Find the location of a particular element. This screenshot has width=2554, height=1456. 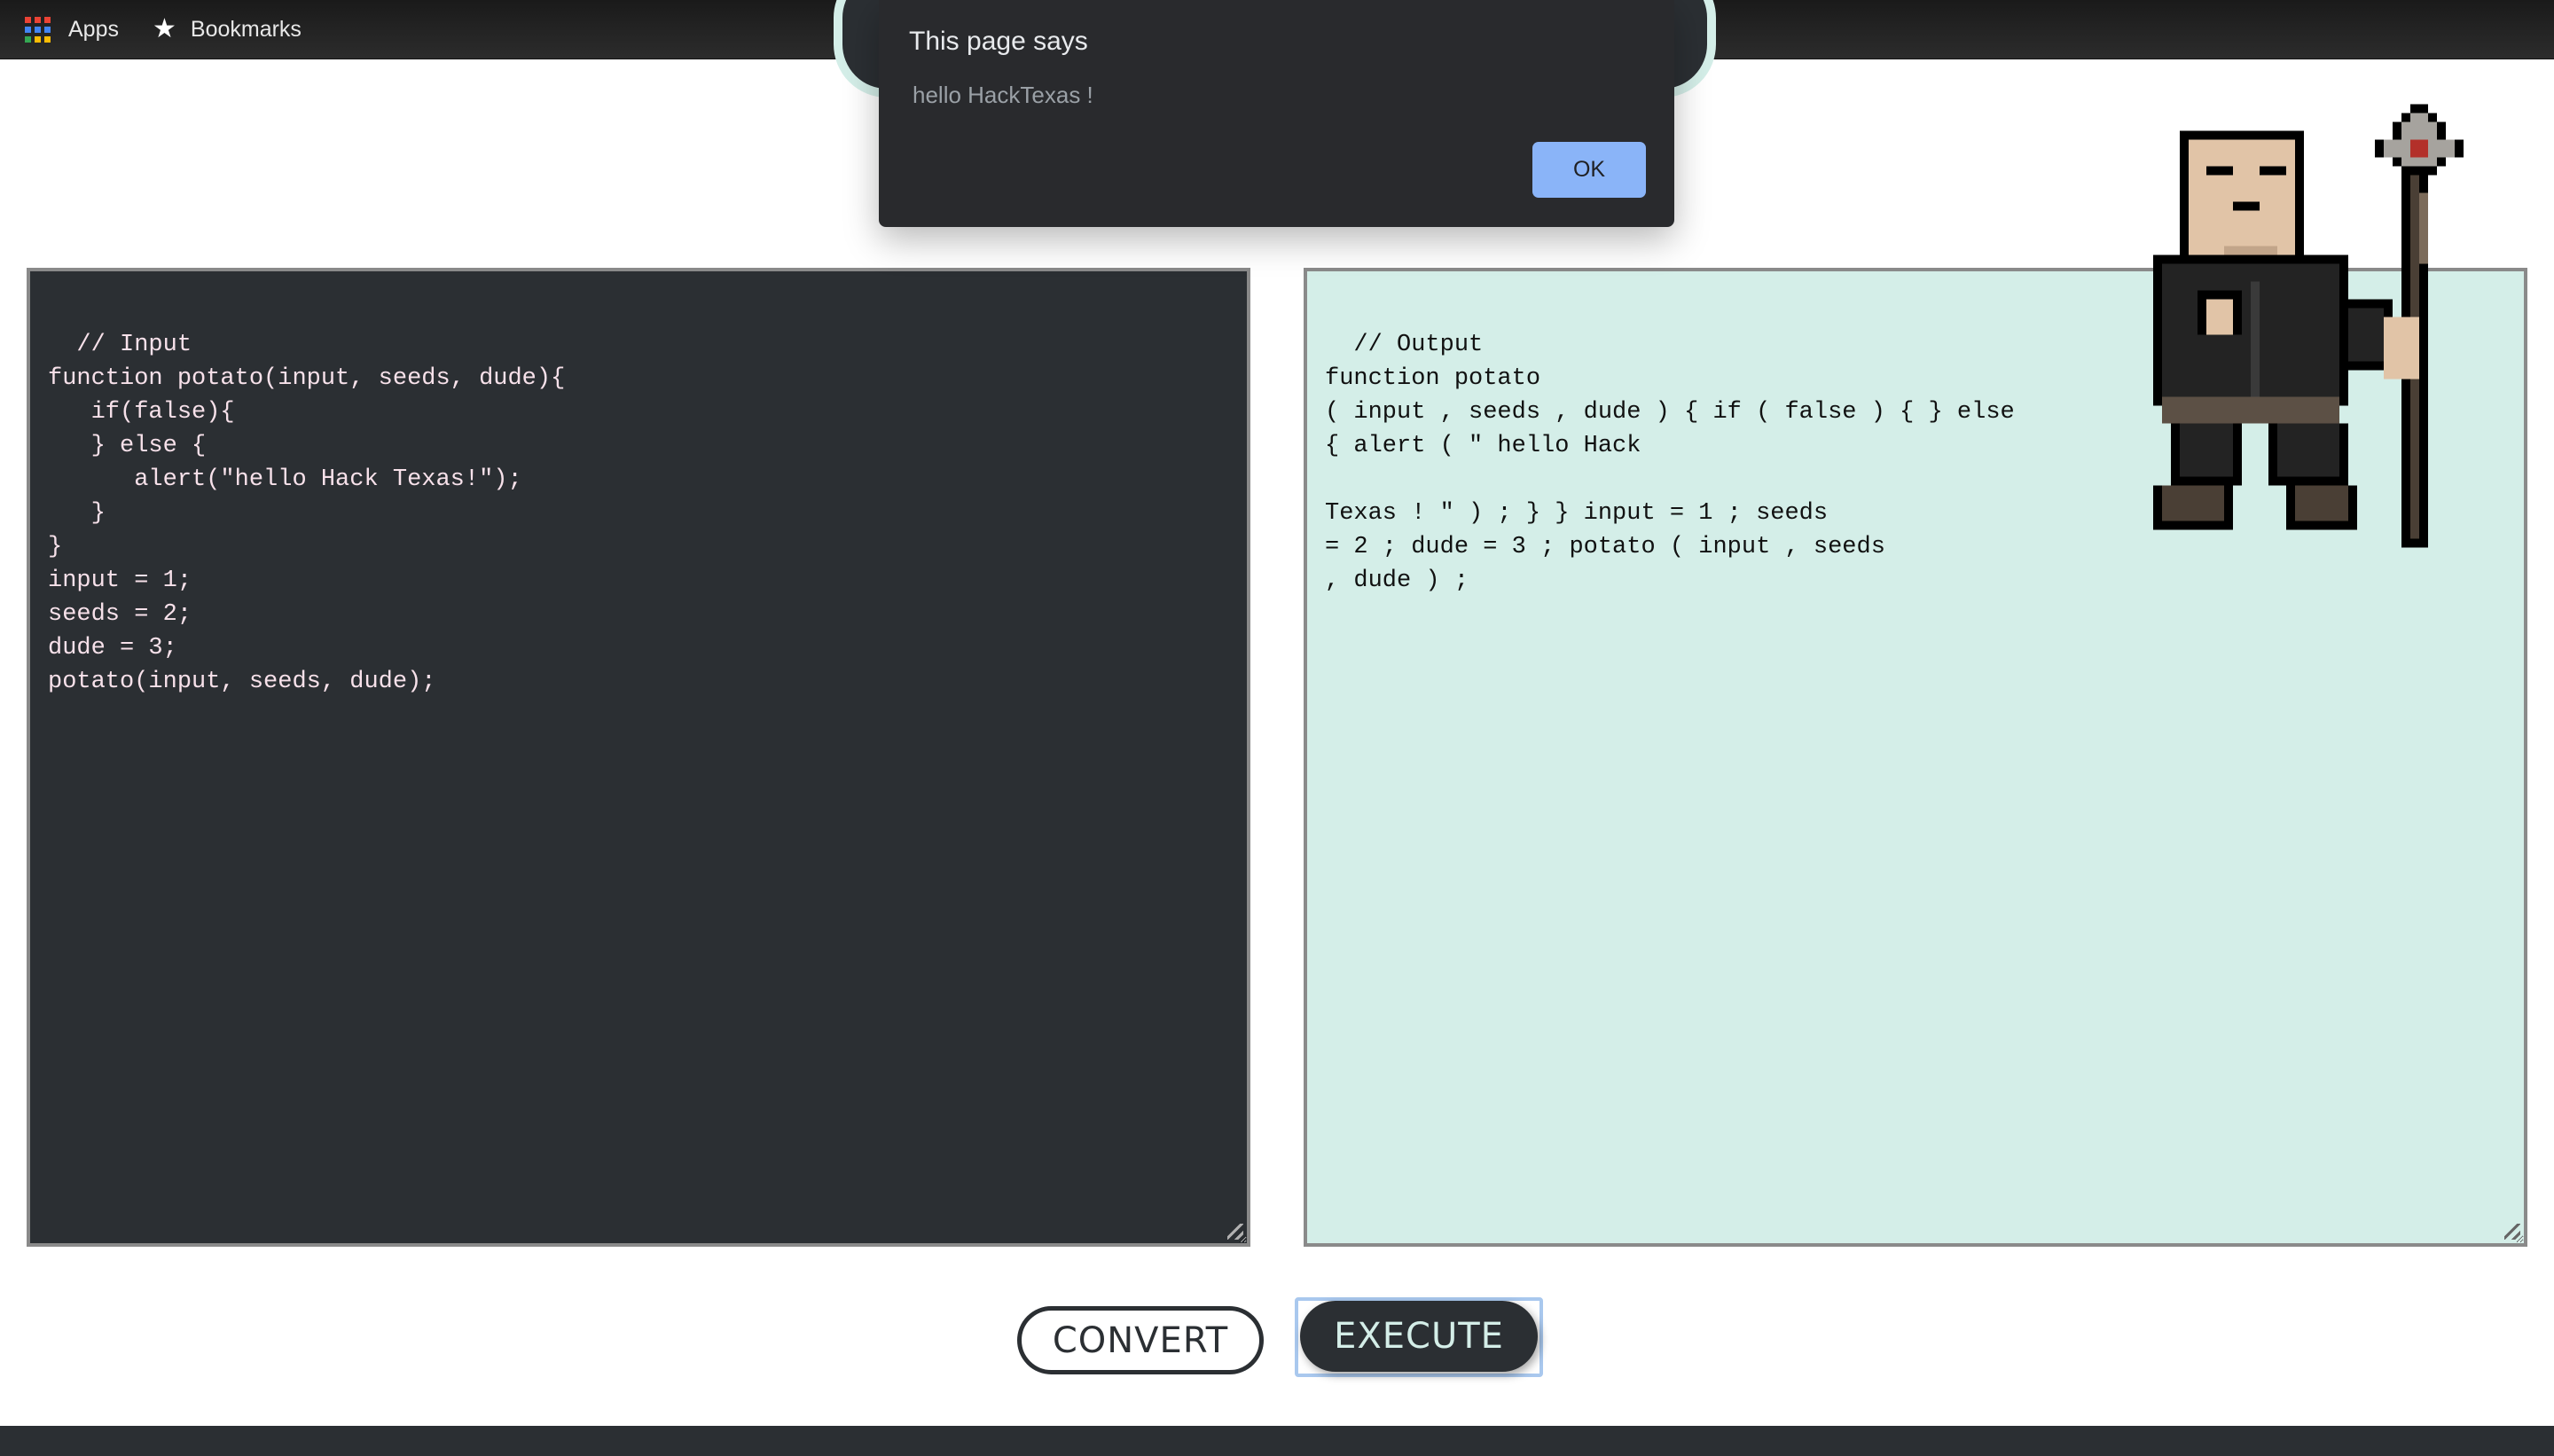

belt is located at coordinates (2250, 410).